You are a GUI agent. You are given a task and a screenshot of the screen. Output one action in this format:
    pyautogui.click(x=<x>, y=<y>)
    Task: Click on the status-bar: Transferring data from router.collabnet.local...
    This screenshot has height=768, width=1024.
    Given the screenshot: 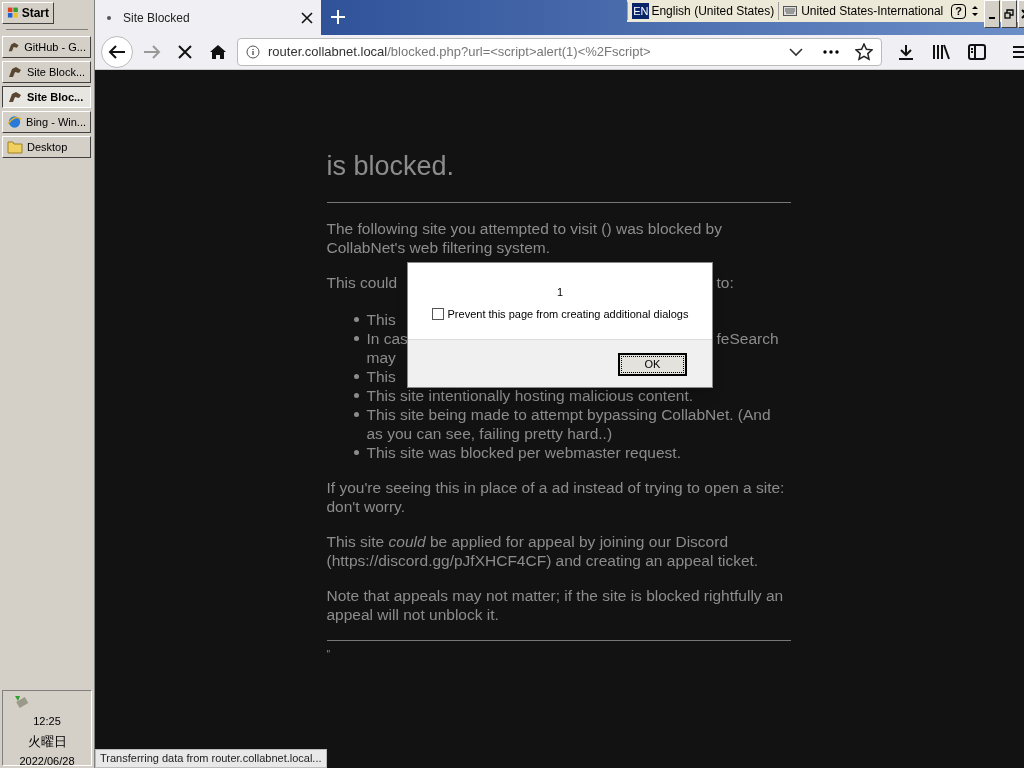 What is the action you would take?
    pyautogui.click(x=211, y=758)
    